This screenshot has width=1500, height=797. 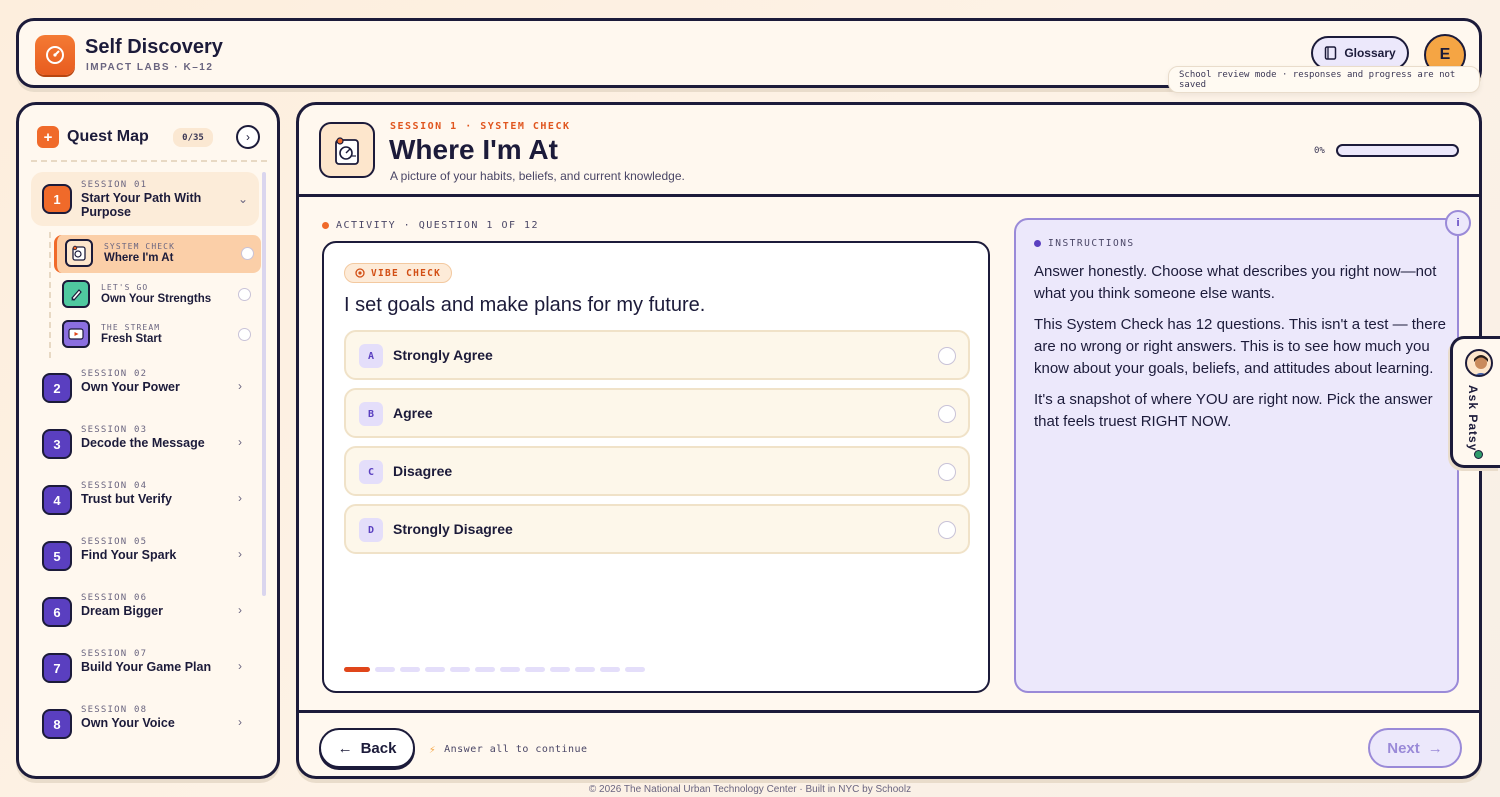 I want to click on badge-label: VIBE CHECK, so click(x=406, y=273).